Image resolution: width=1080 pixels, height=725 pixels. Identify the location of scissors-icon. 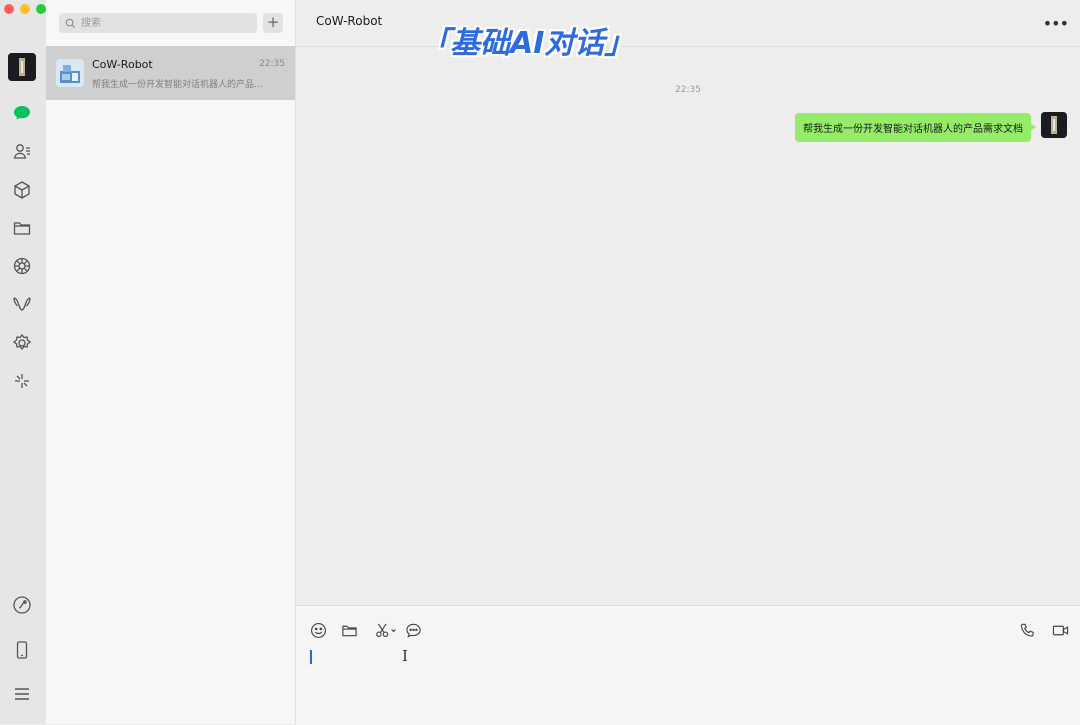
(386, 630).